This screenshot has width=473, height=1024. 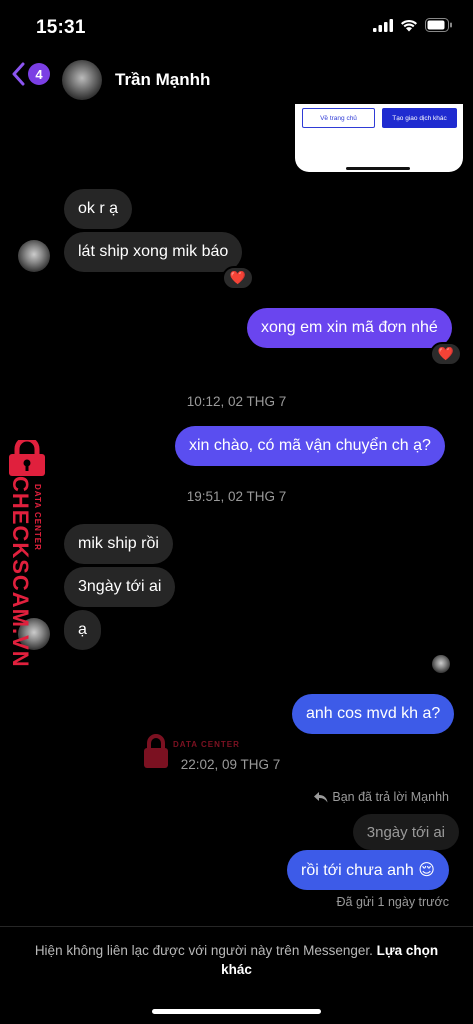 I want to click on reply-note: Bạn đã trả lời Mạnhh, so click(x=381, y=797).